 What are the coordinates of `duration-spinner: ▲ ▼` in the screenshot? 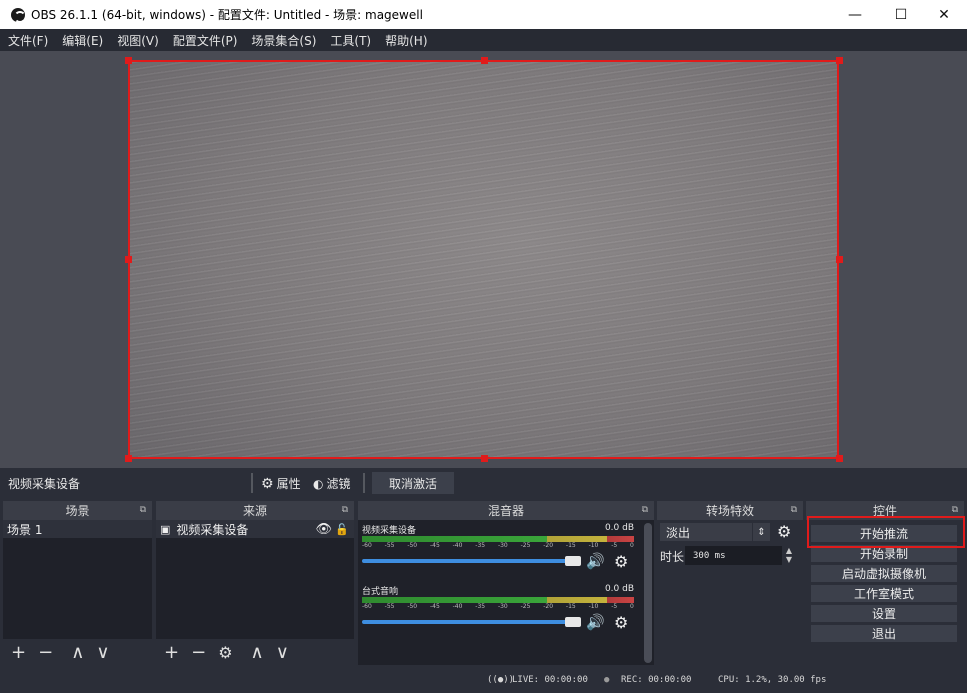 It's located at (789, 555).